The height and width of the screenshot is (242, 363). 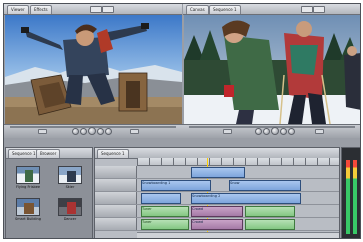 I want to click on timeline-scrollbar, so click(x=238, y=235).